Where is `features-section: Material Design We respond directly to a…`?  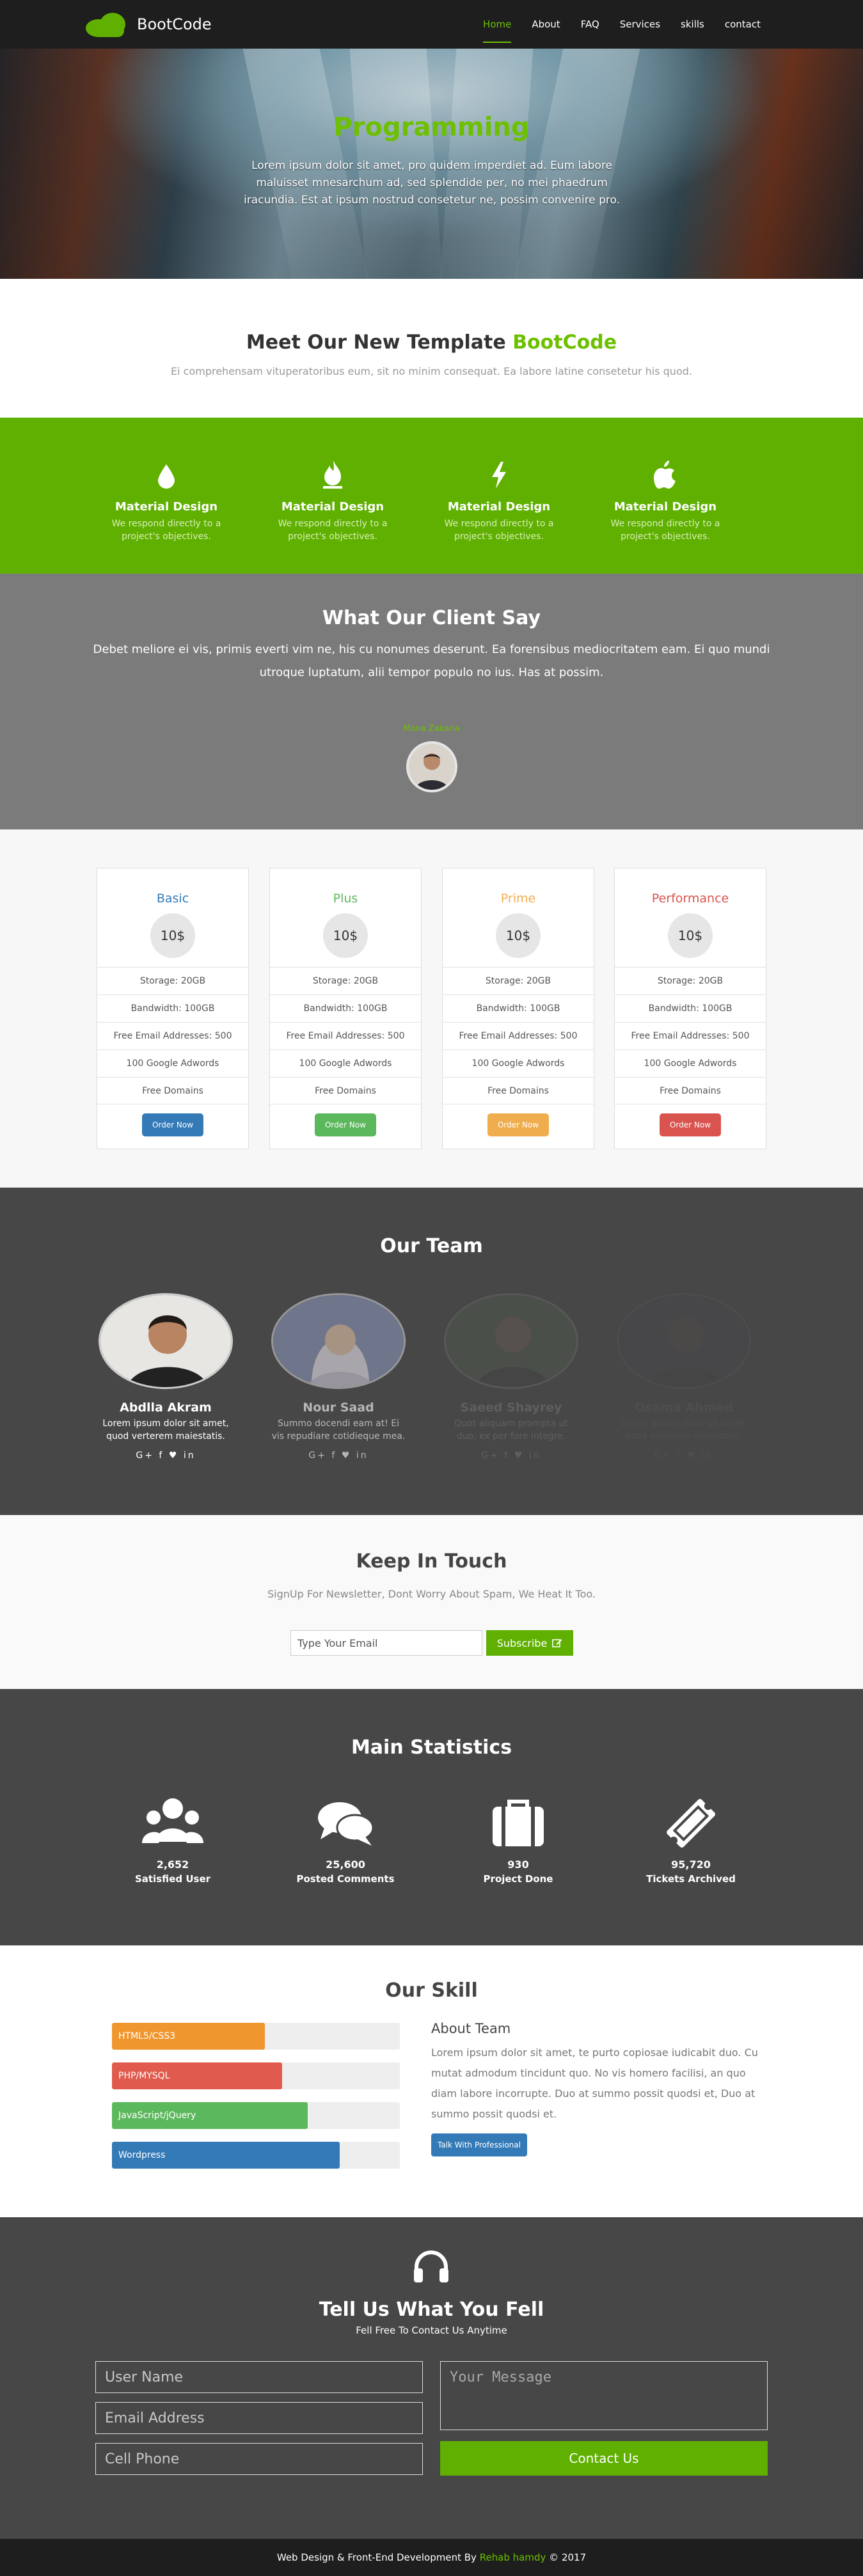
features-section: Material Design We respond directly to a… is located at coordinates (431, 496).